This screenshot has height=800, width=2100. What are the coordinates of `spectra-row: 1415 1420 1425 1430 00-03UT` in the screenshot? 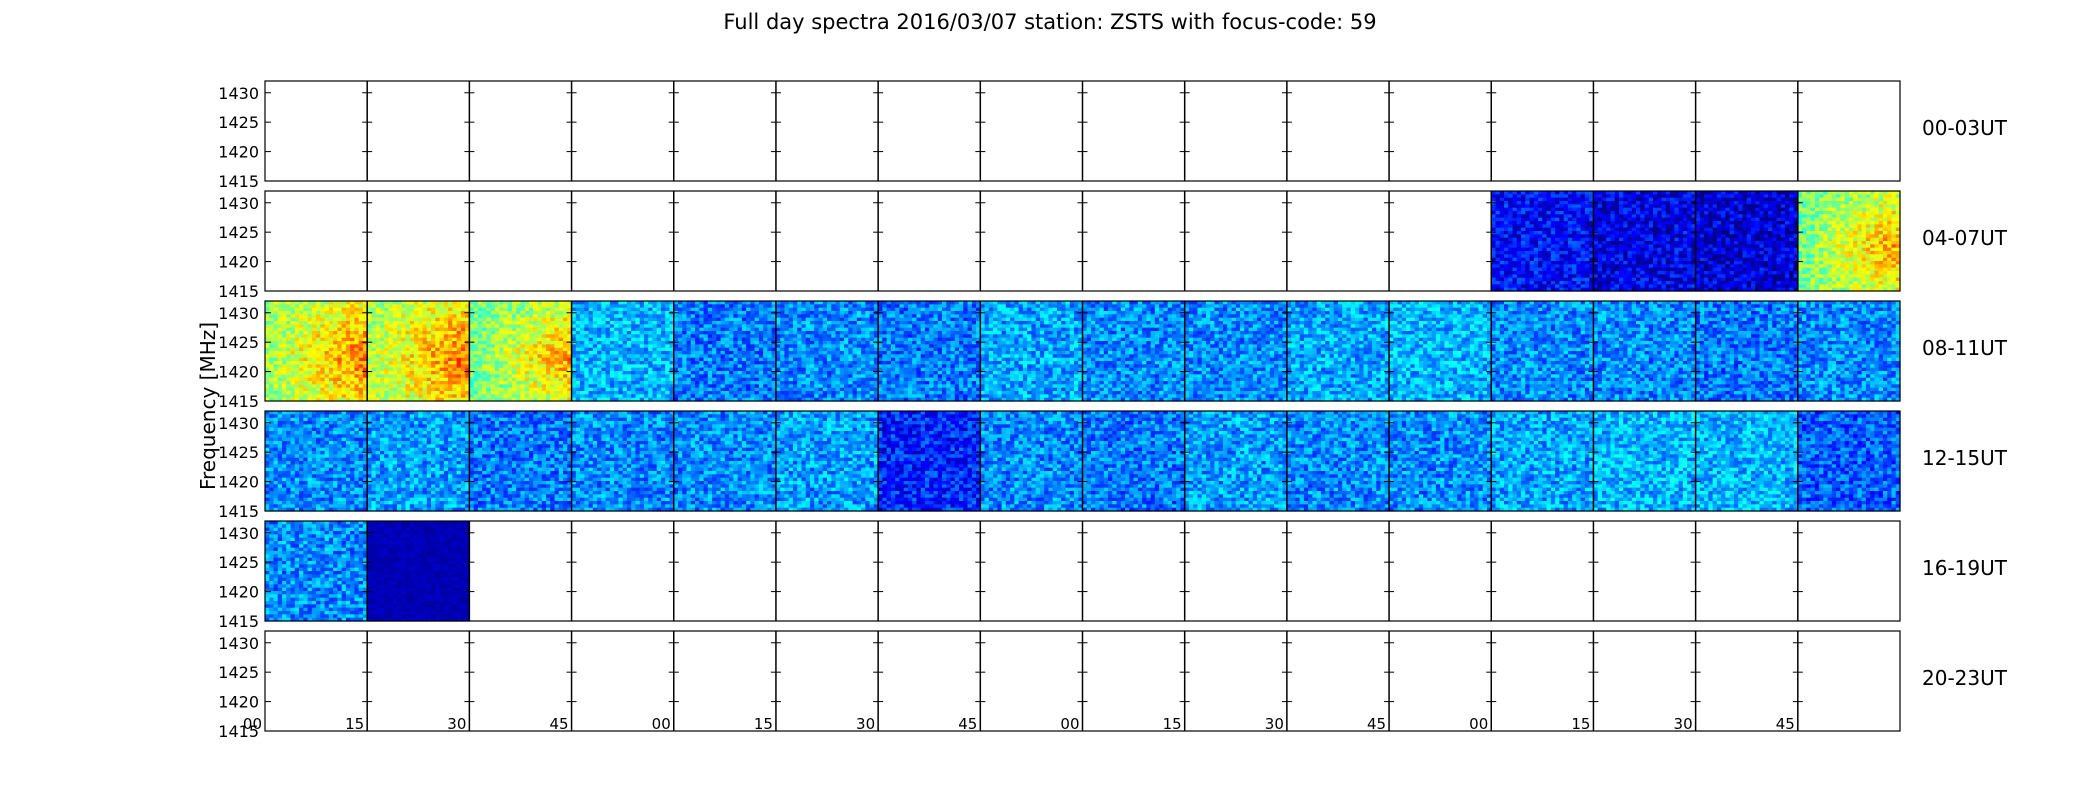 It's located at (1112, 136).